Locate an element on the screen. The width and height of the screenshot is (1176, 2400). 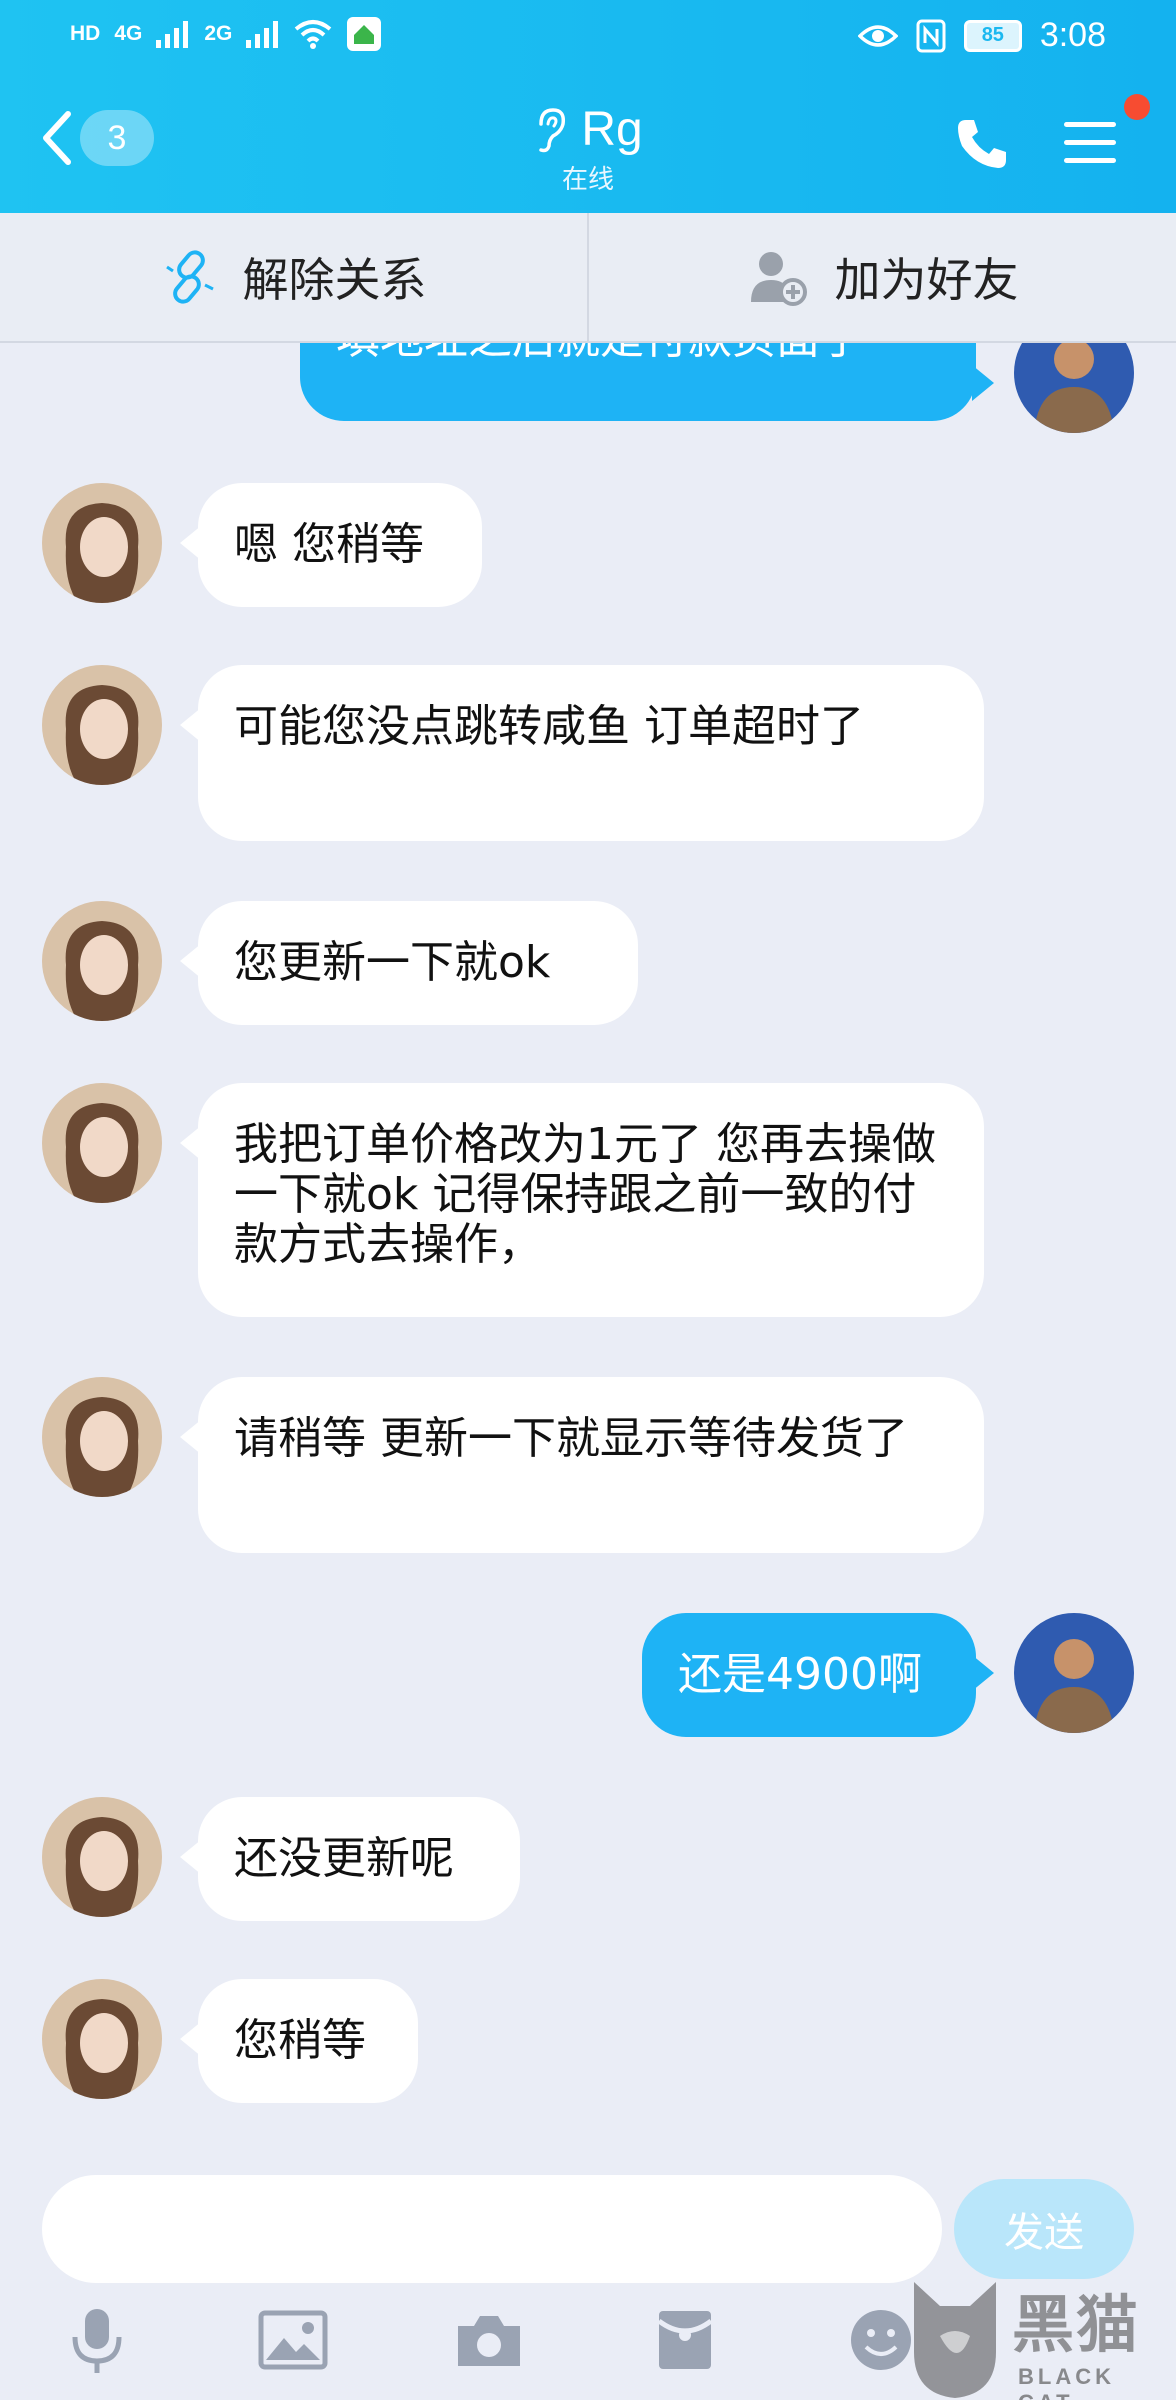
notification-dot is located at coordinates (1137, 107).